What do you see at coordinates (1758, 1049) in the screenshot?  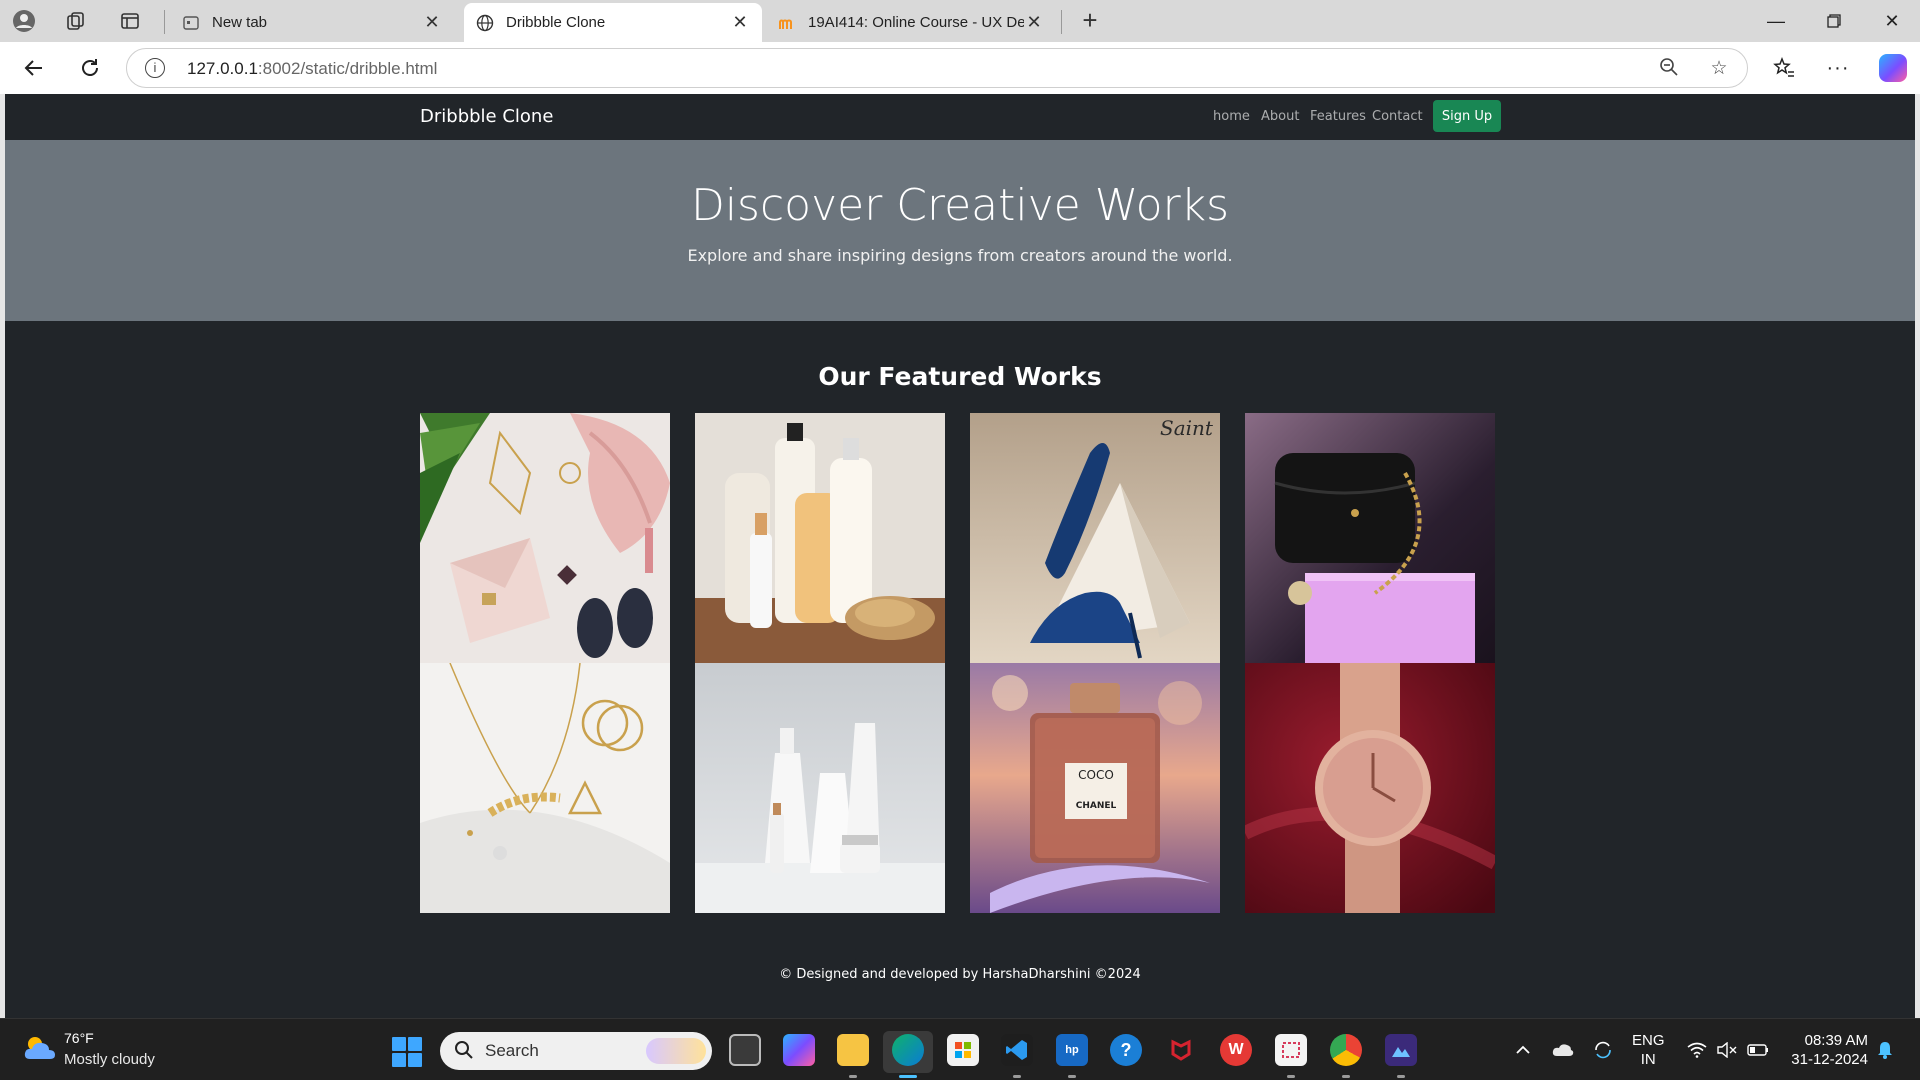 I see `battery-icon` at bounding box center [1758, 1049].